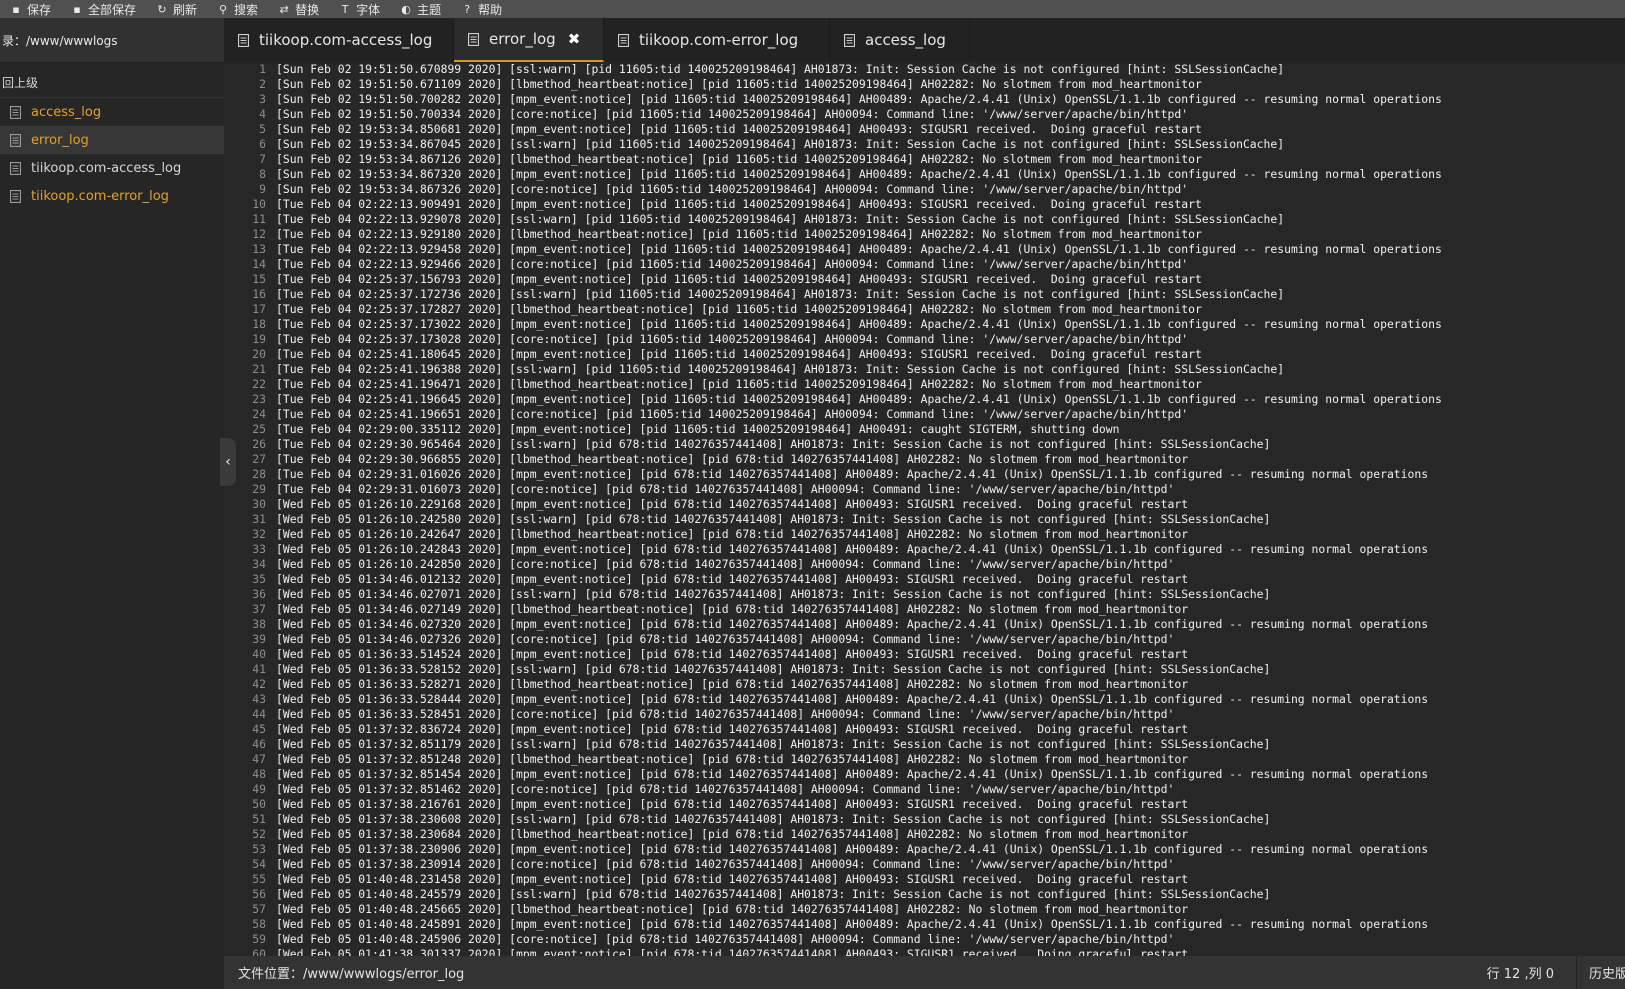  What do you see at coordinates (112, 140) in the screenshot?
I see `file-item-error-log: error_log` at bounding box center [112, 140].